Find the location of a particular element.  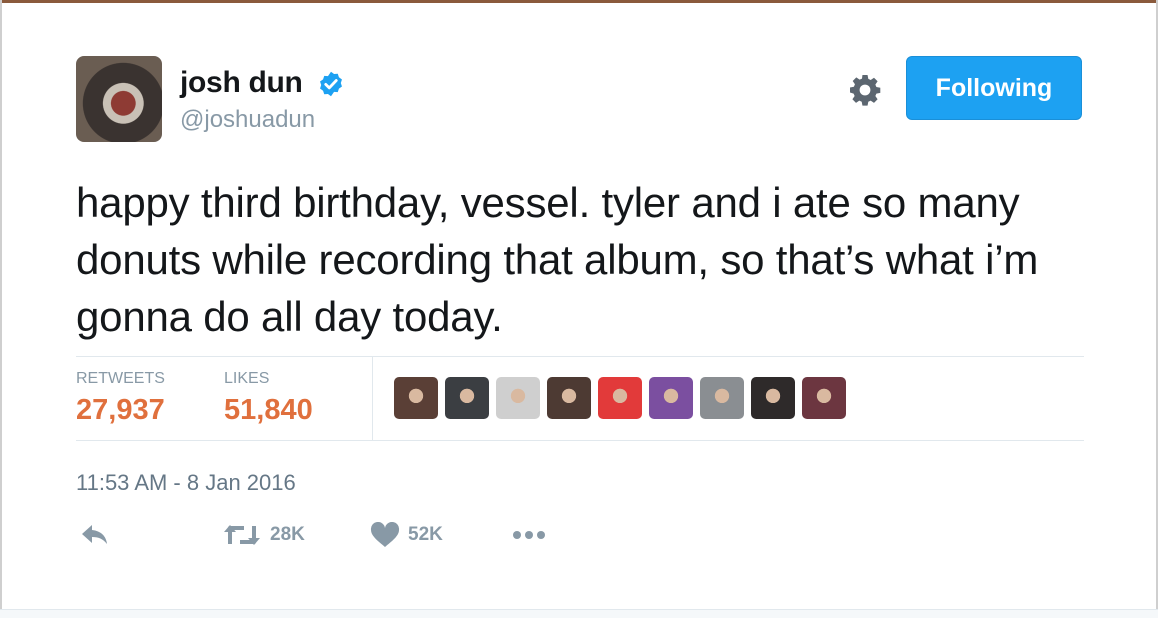

retweet-button: 28K is located at coordinates (263, 535).